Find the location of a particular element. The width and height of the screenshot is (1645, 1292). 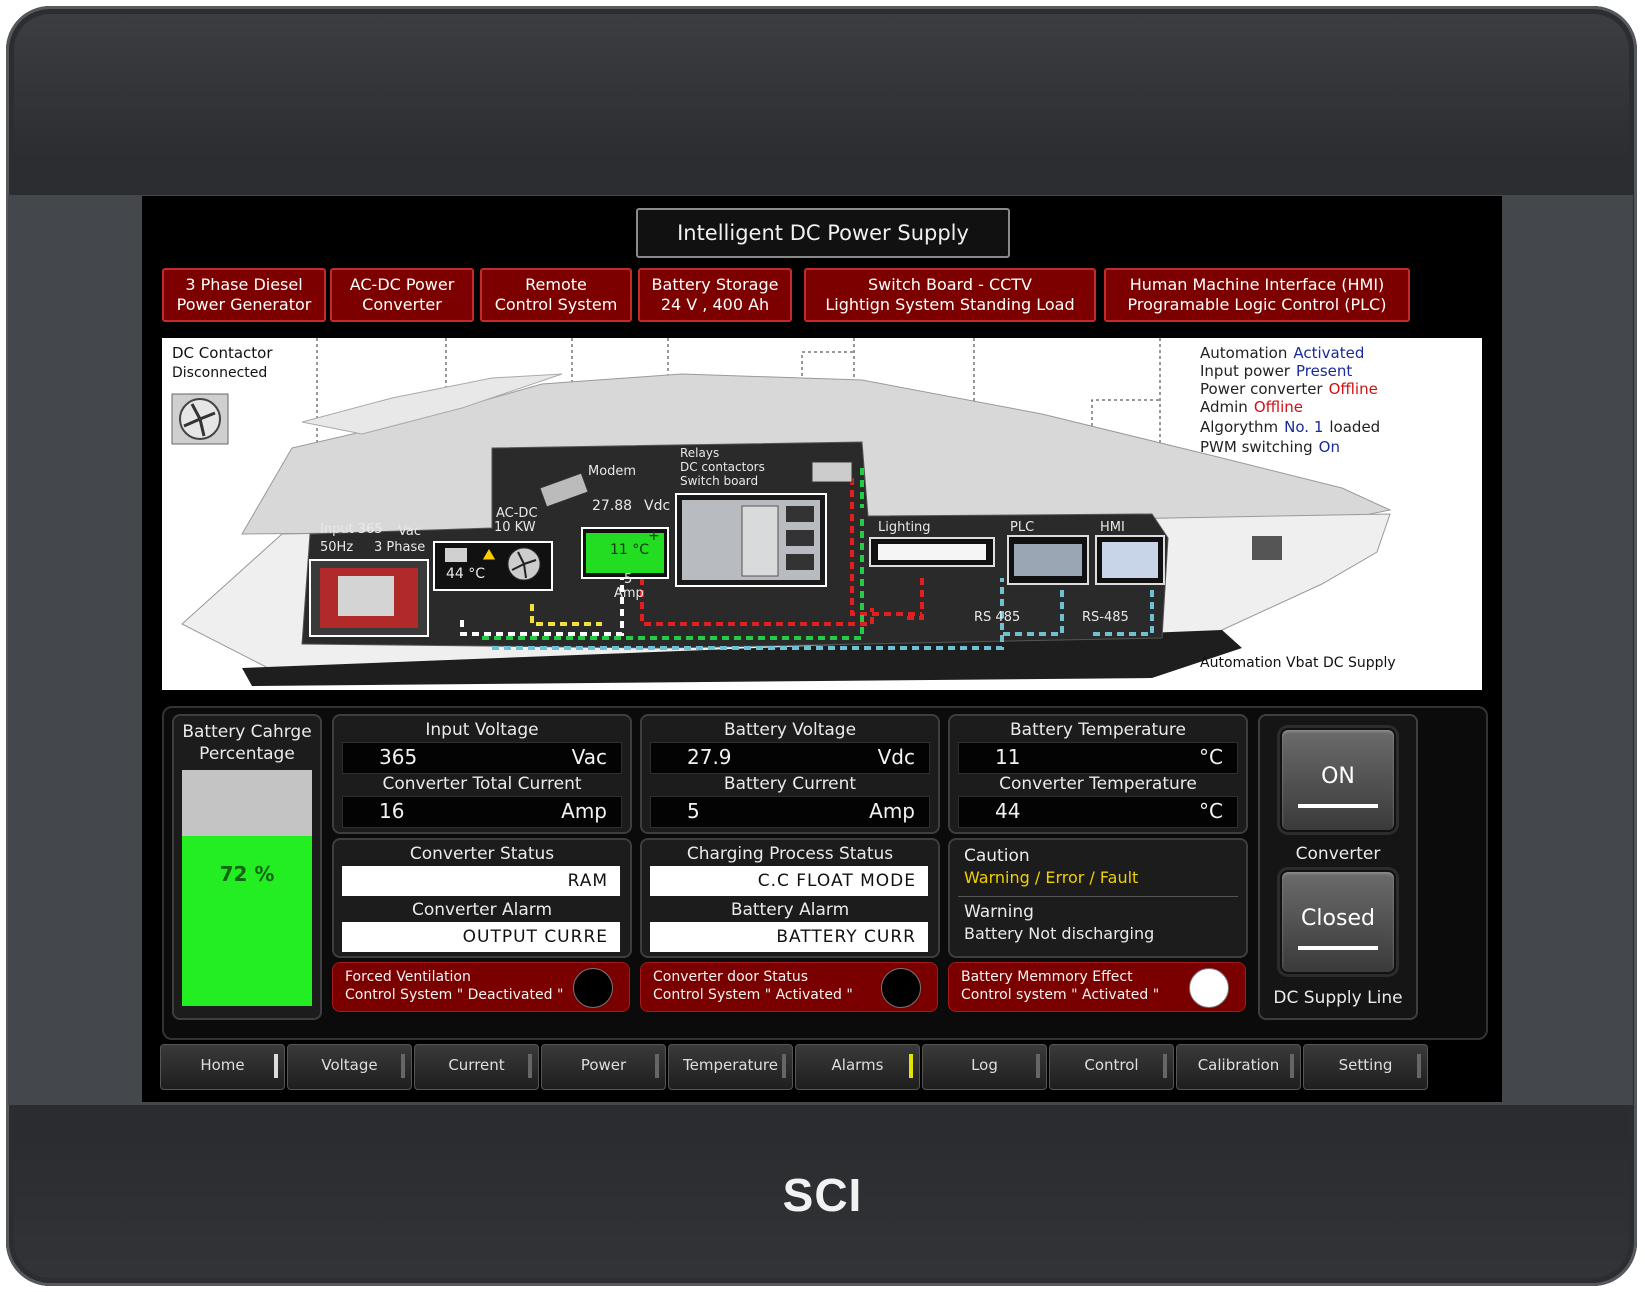

battery-current-title: Battery Current is located at coordinates (790, 784).